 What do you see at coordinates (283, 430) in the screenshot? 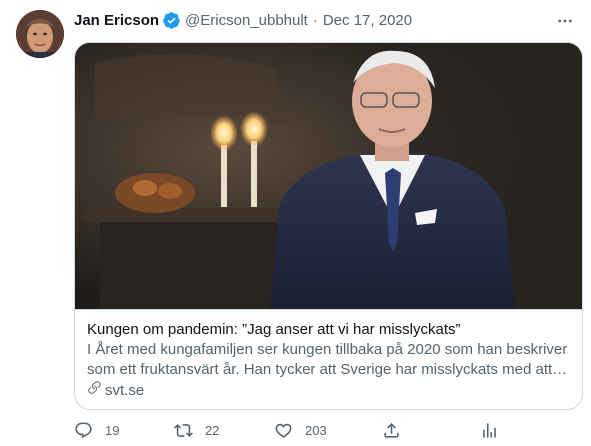
I see `heart-icon` at bounding box center [283, 430].